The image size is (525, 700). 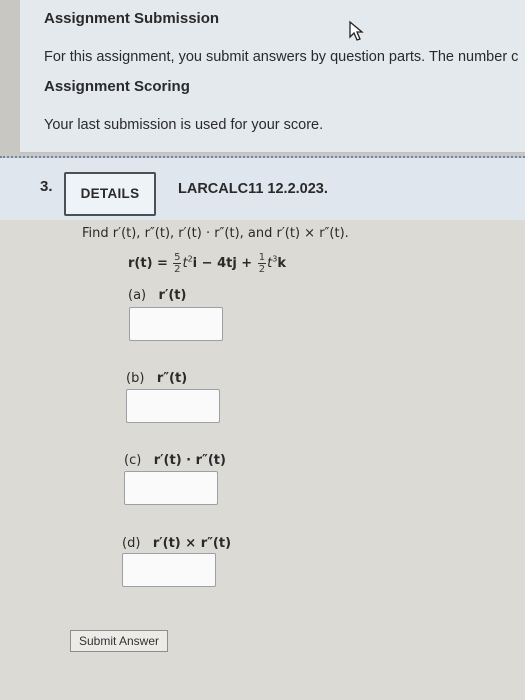 I want to click on part-expression: r′(t) · r″(t), so click(x=189, y=460).